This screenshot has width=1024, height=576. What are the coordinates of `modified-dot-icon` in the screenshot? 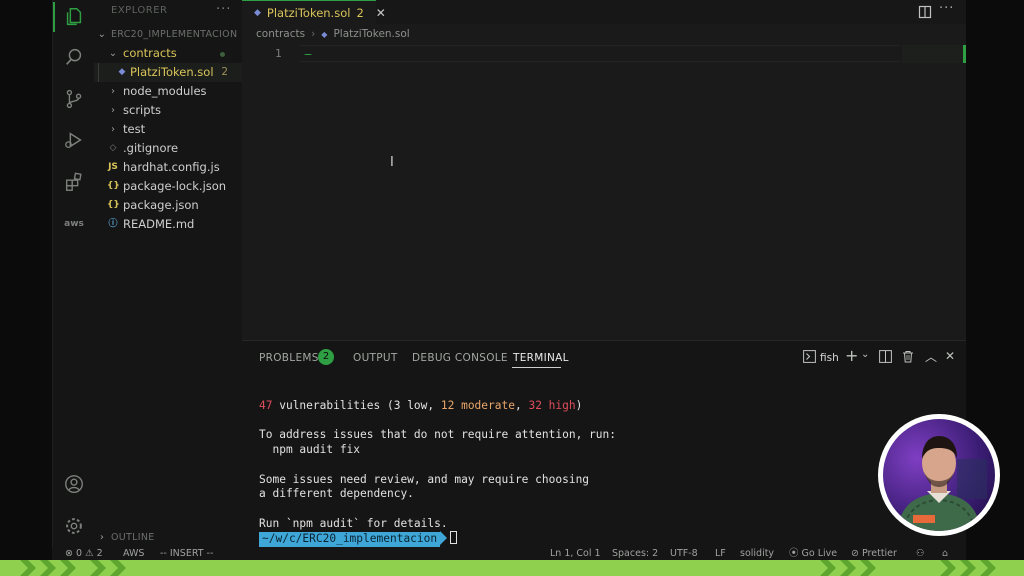 It's located at (222, 54).